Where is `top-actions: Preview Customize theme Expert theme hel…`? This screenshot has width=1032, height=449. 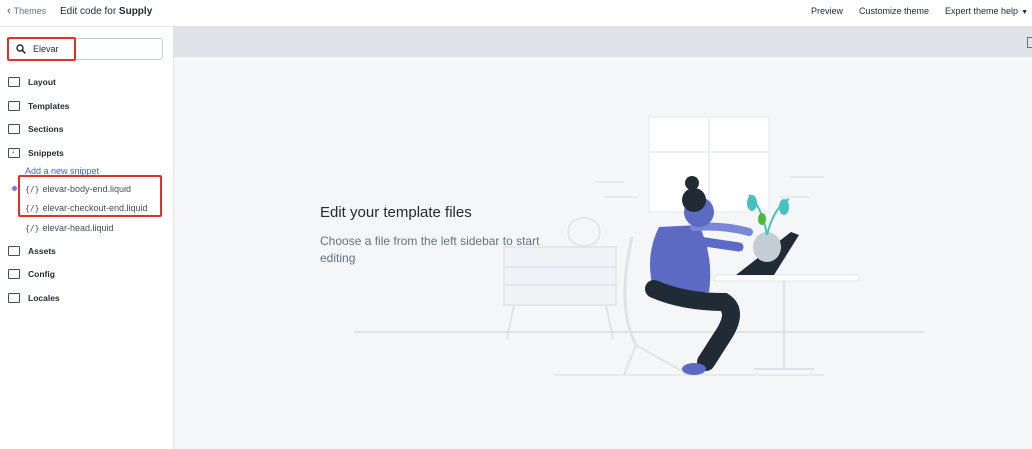 top-actions: Preview Customize theme Expert theme hel… is located at coordinates (919, 11).